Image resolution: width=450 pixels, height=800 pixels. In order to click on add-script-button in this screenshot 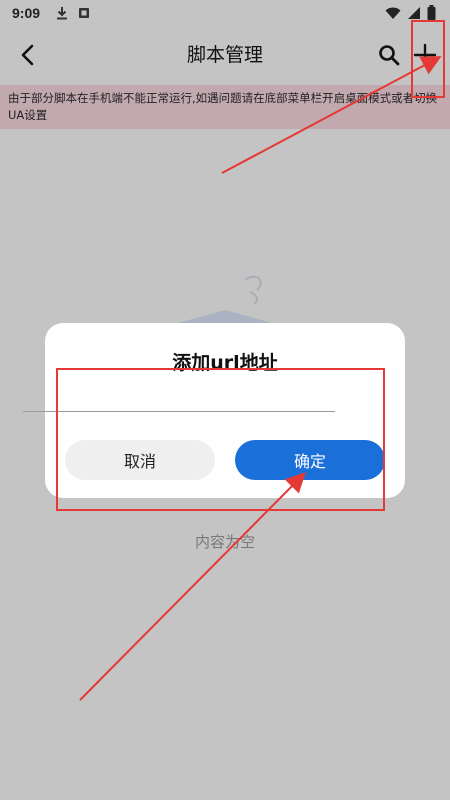, I will do `click(425, 55)`.